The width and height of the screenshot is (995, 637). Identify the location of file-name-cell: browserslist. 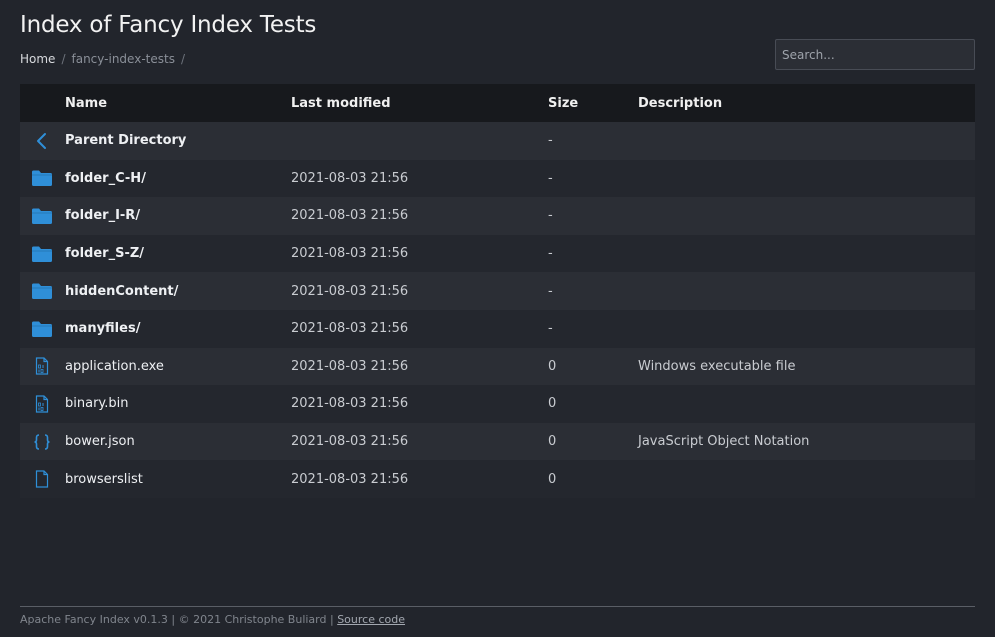
(104, 479).